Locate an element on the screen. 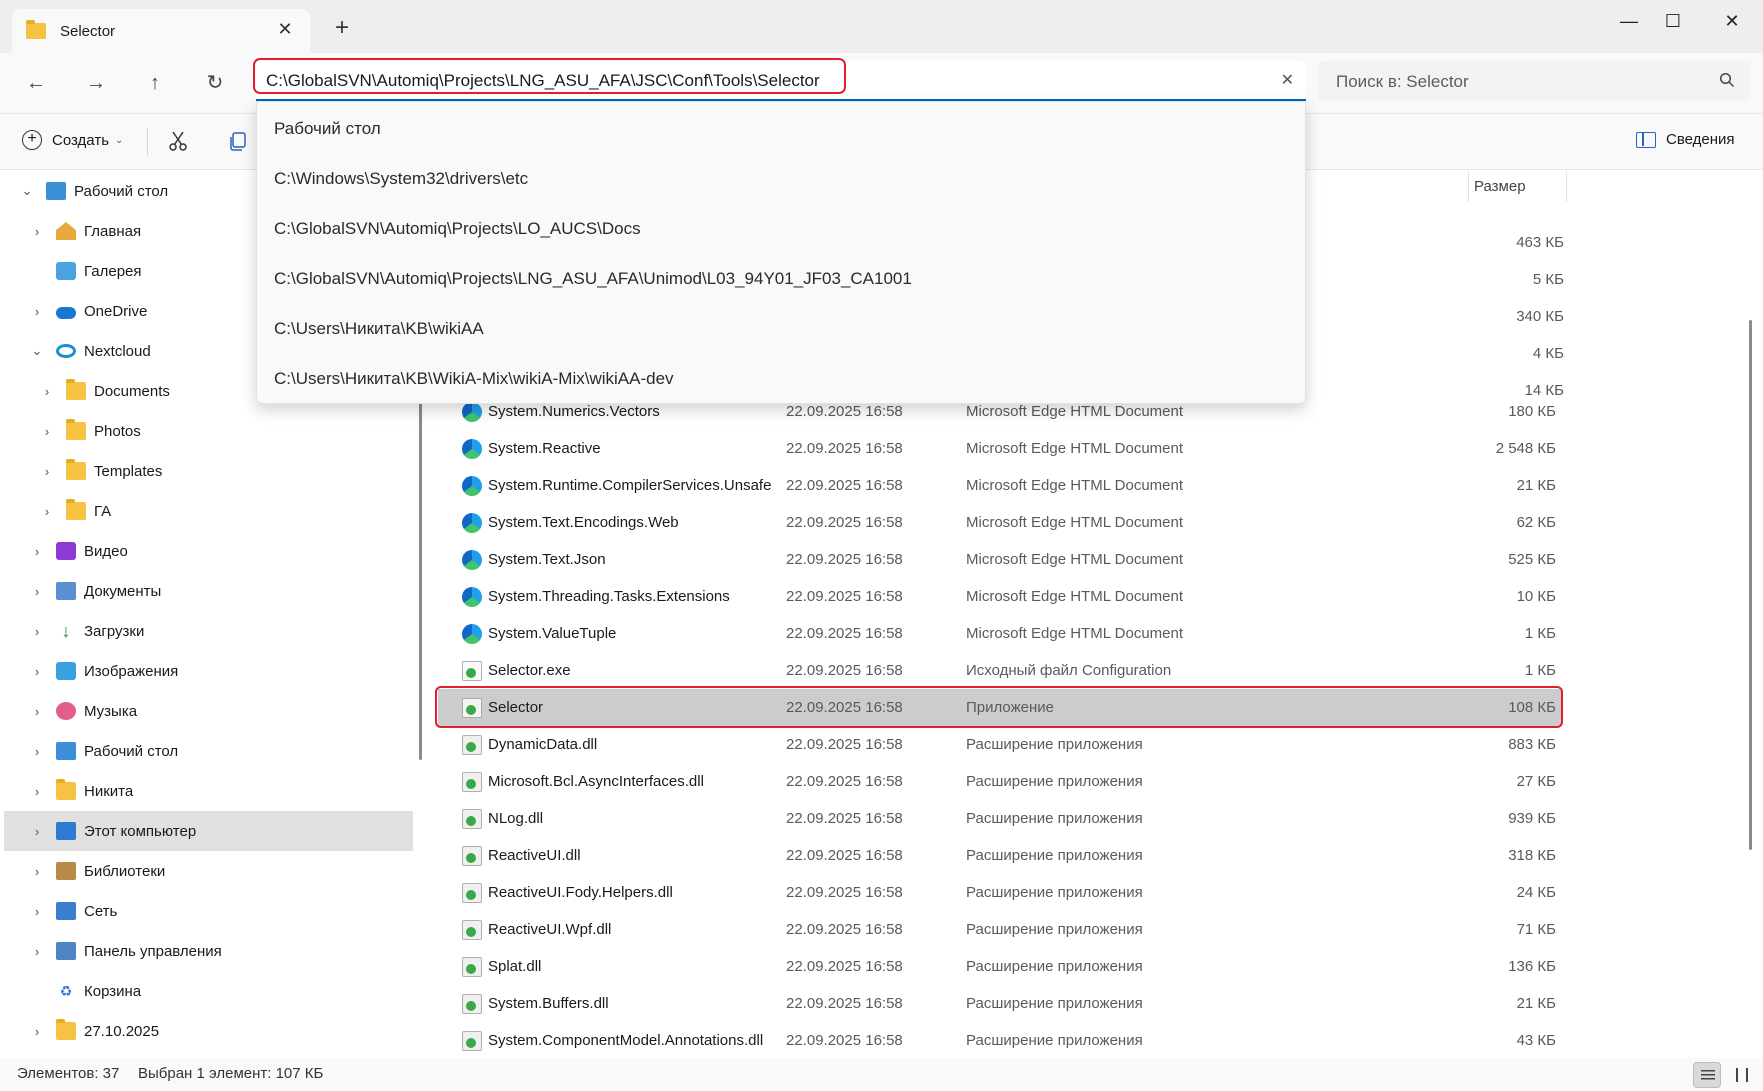  sidebar-item: › Photos is located at coordinates (208, 431).